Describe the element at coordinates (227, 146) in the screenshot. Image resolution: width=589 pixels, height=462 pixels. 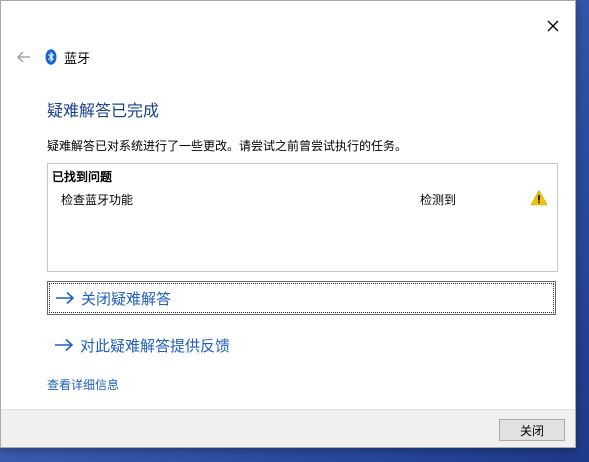
I see `page-description: 疑难解答已对系统进行了一些更改。请尝试之前曾尝试执行的任务。` at that location.